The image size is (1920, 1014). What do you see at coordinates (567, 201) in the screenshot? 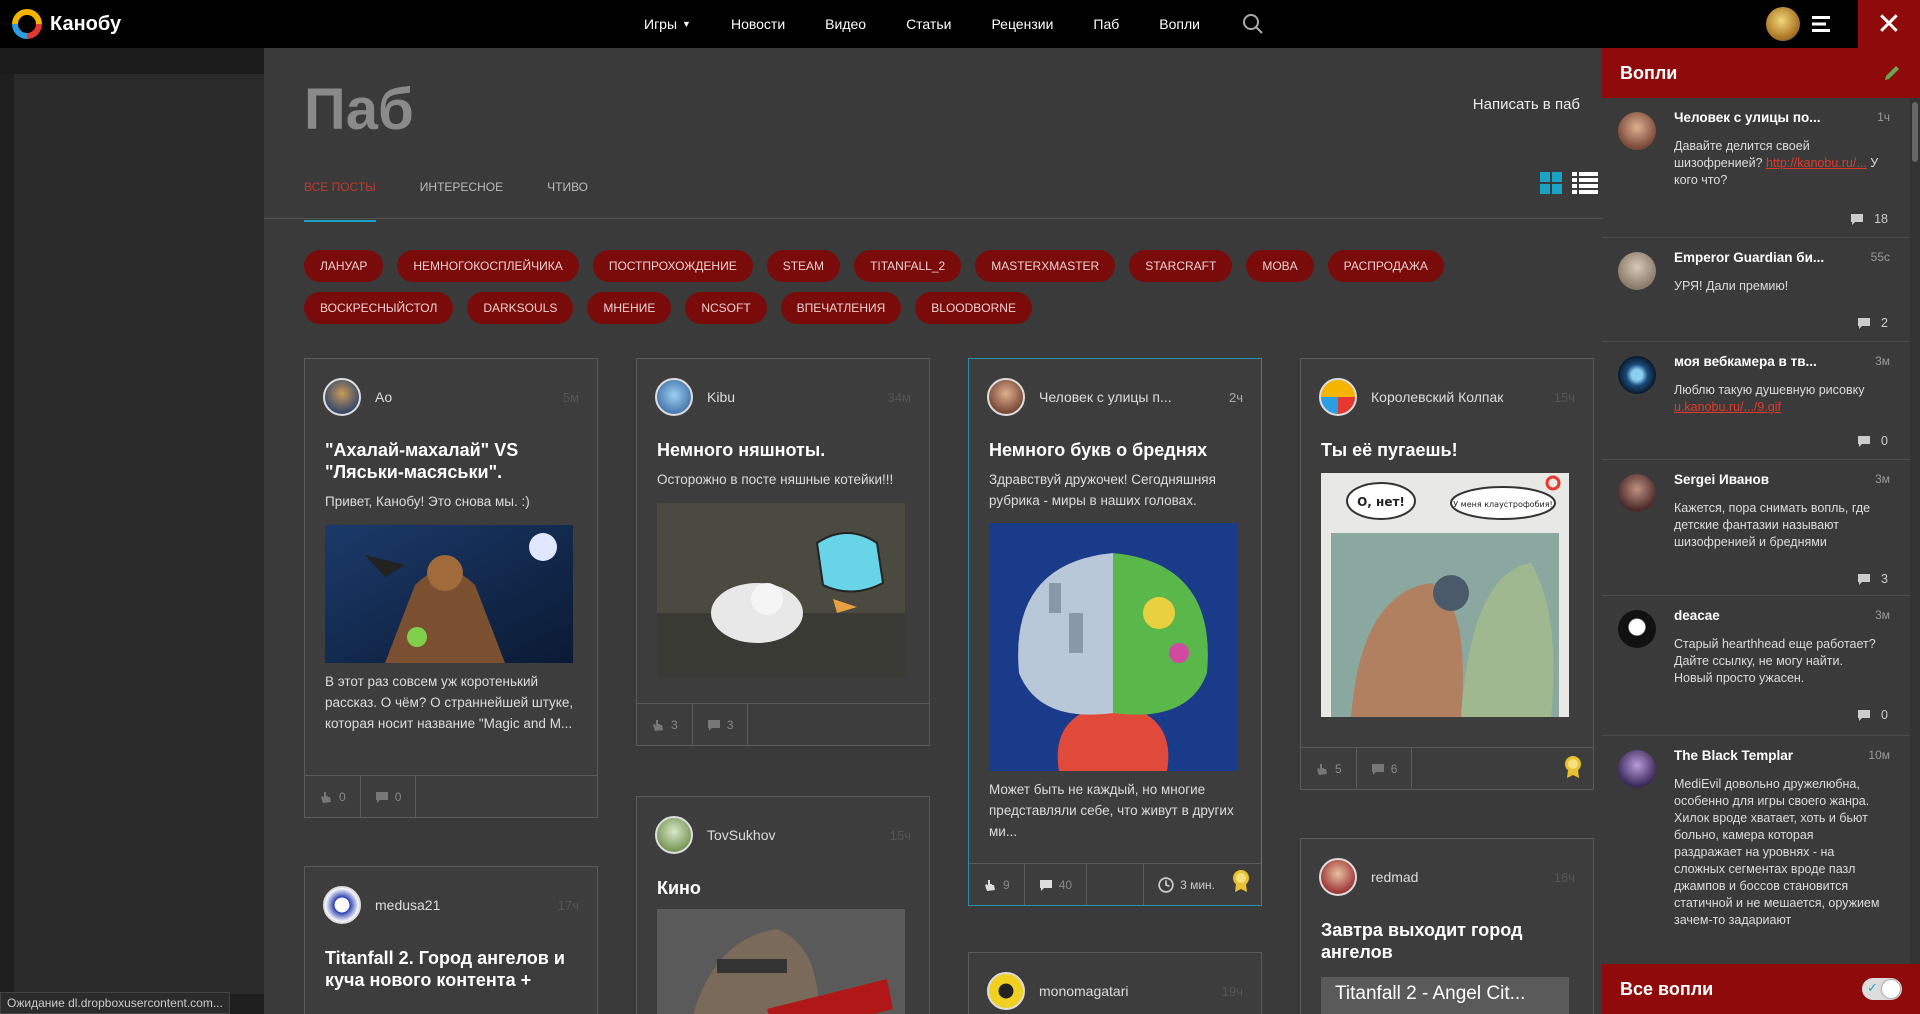
I see `tab-reading: Чтиво` at bounding box center [567, 201].